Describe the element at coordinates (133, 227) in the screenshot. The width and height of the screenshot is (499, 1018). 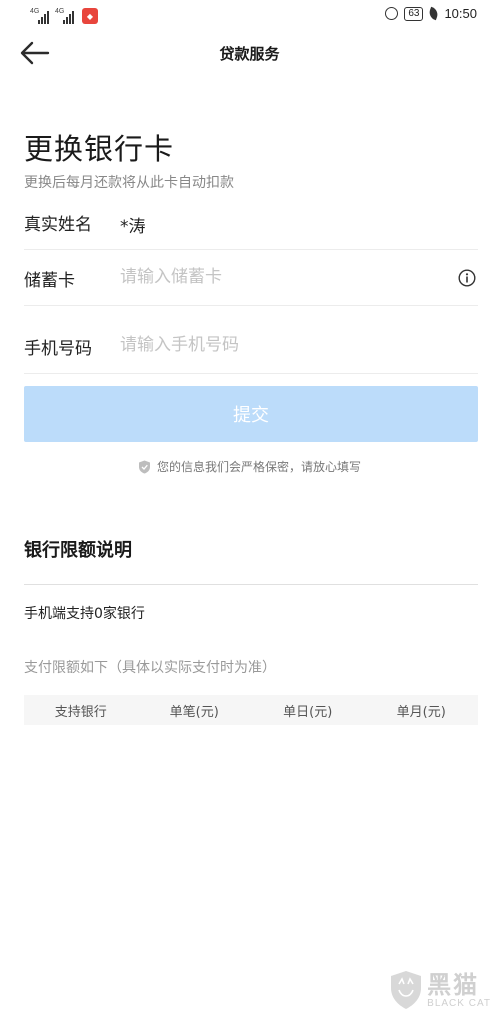
I see `name-value: *涛` at that location.